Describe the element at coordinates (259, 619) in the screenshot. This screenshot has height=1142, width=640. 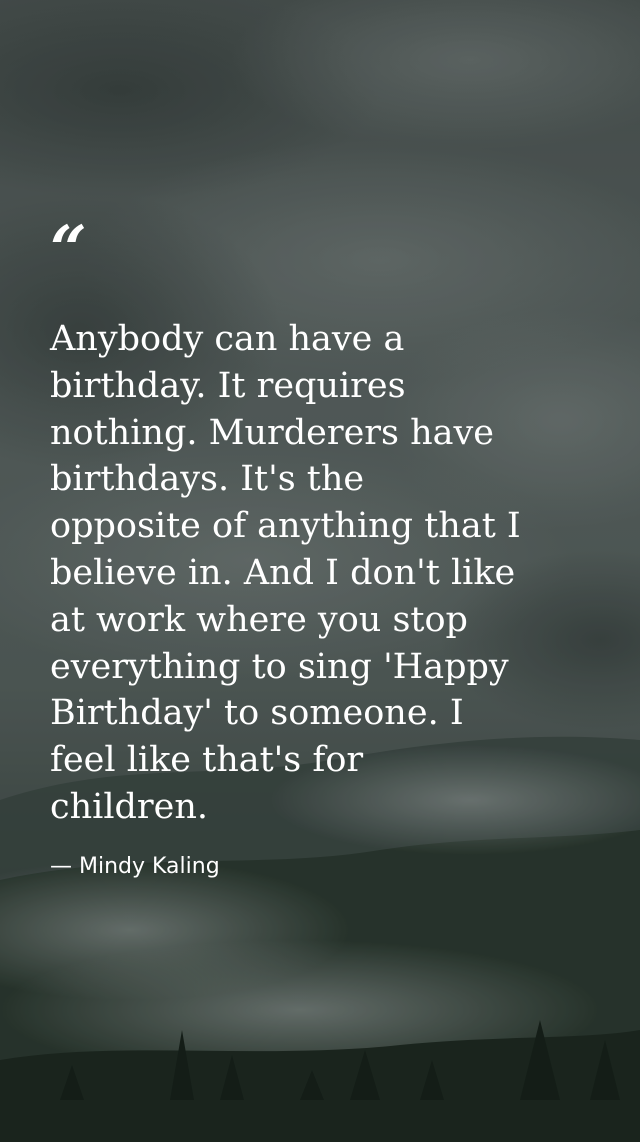
I see `quote-line: at work where you stop` at that location.